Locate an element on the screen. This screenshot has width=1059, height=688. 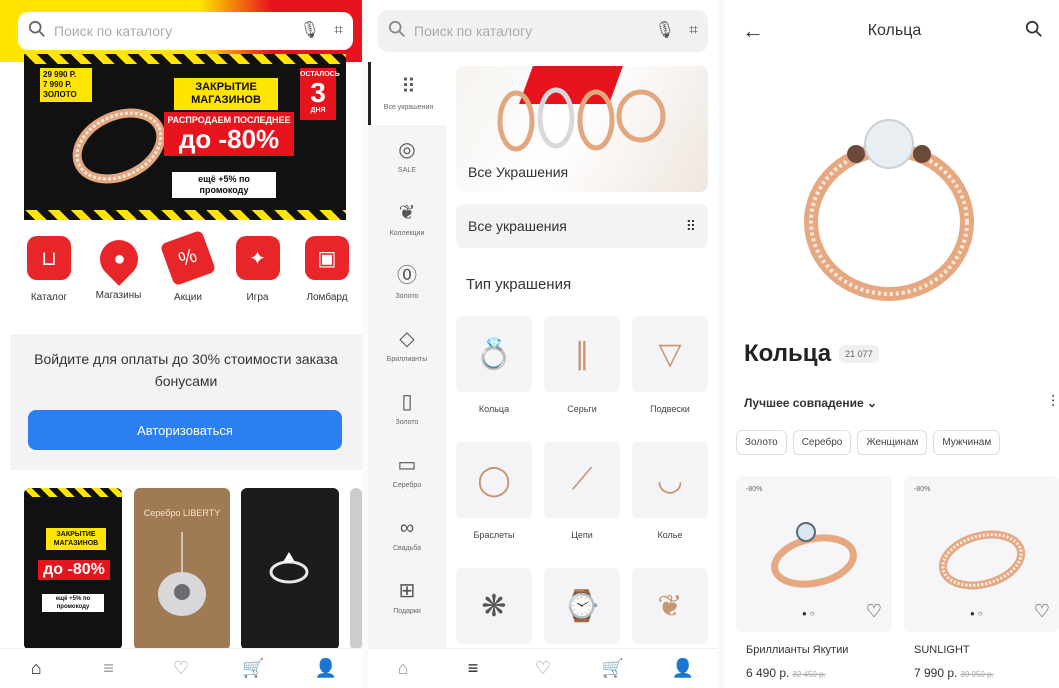
product-image: -80% ●○ ♡ is located at coordinates (981, 554).